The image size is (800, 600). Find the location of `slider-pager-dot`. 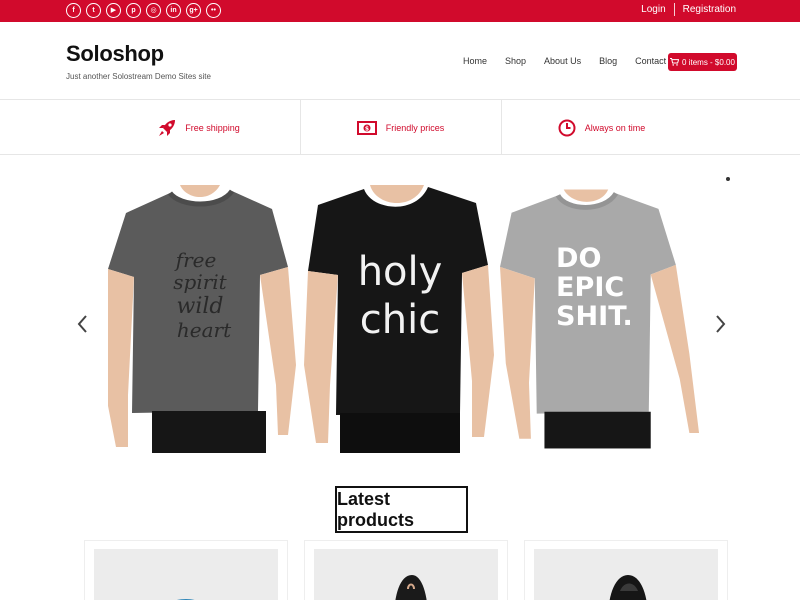

slider-pager-dot is located at coordinates (728, 179).